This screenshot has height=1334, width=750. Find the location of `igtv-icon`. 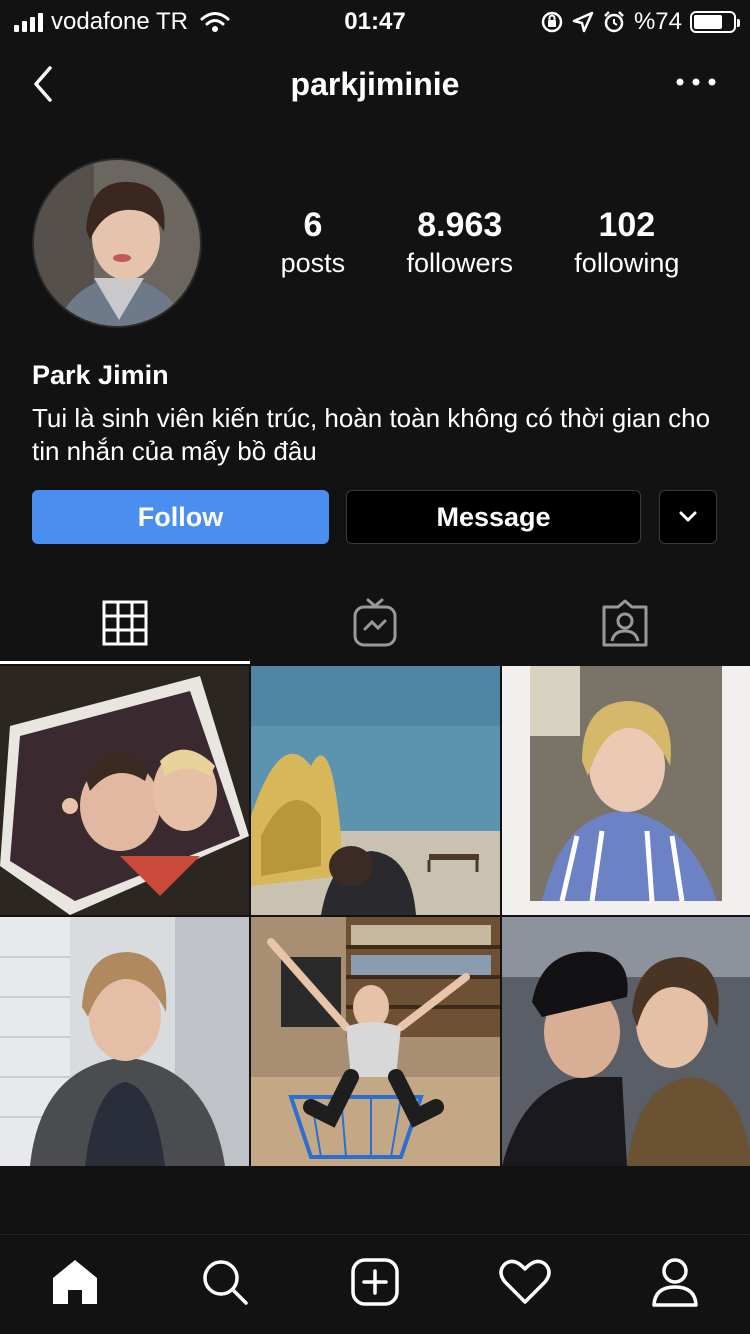

igtv-icon is located at coordinates (375, 622).